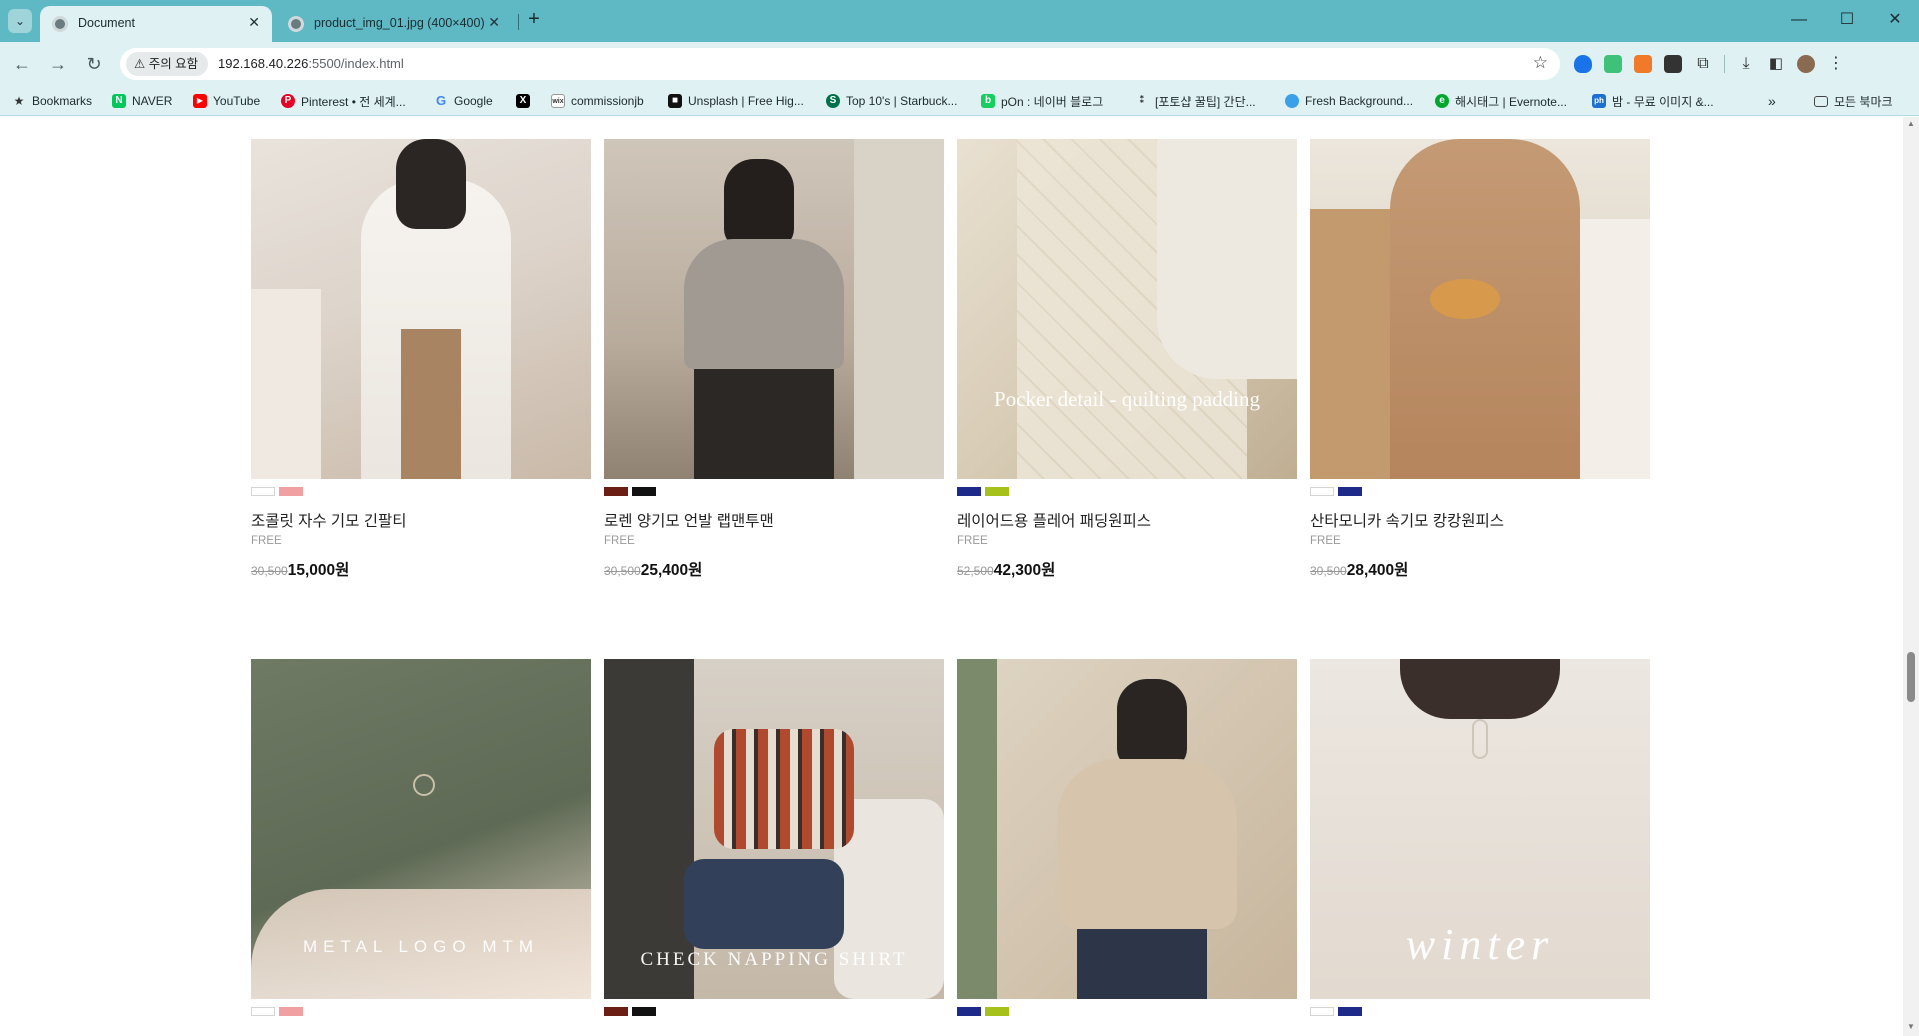  Describe the element at coordinates (1911, 123) in the screenshot. I see `scroll-up-arrow-icon: ▲` at that location.